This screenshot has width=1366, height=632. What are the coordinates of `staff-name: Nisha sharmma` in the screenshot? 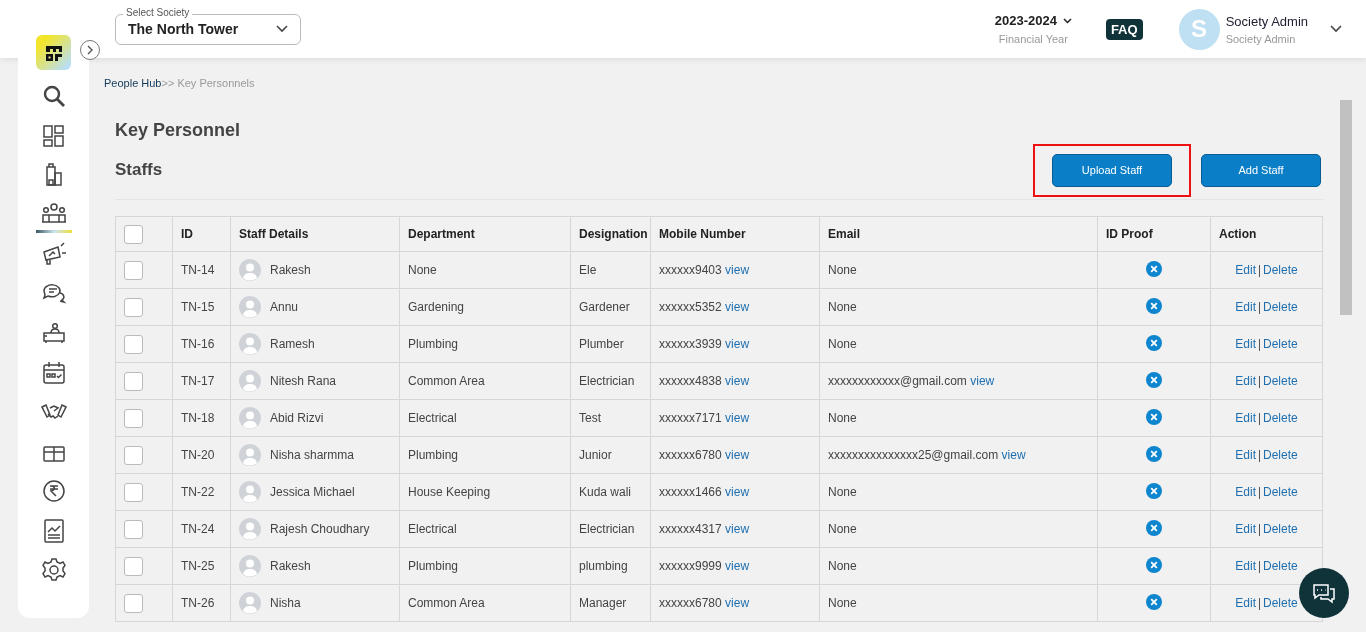 It's located at (312, 455).